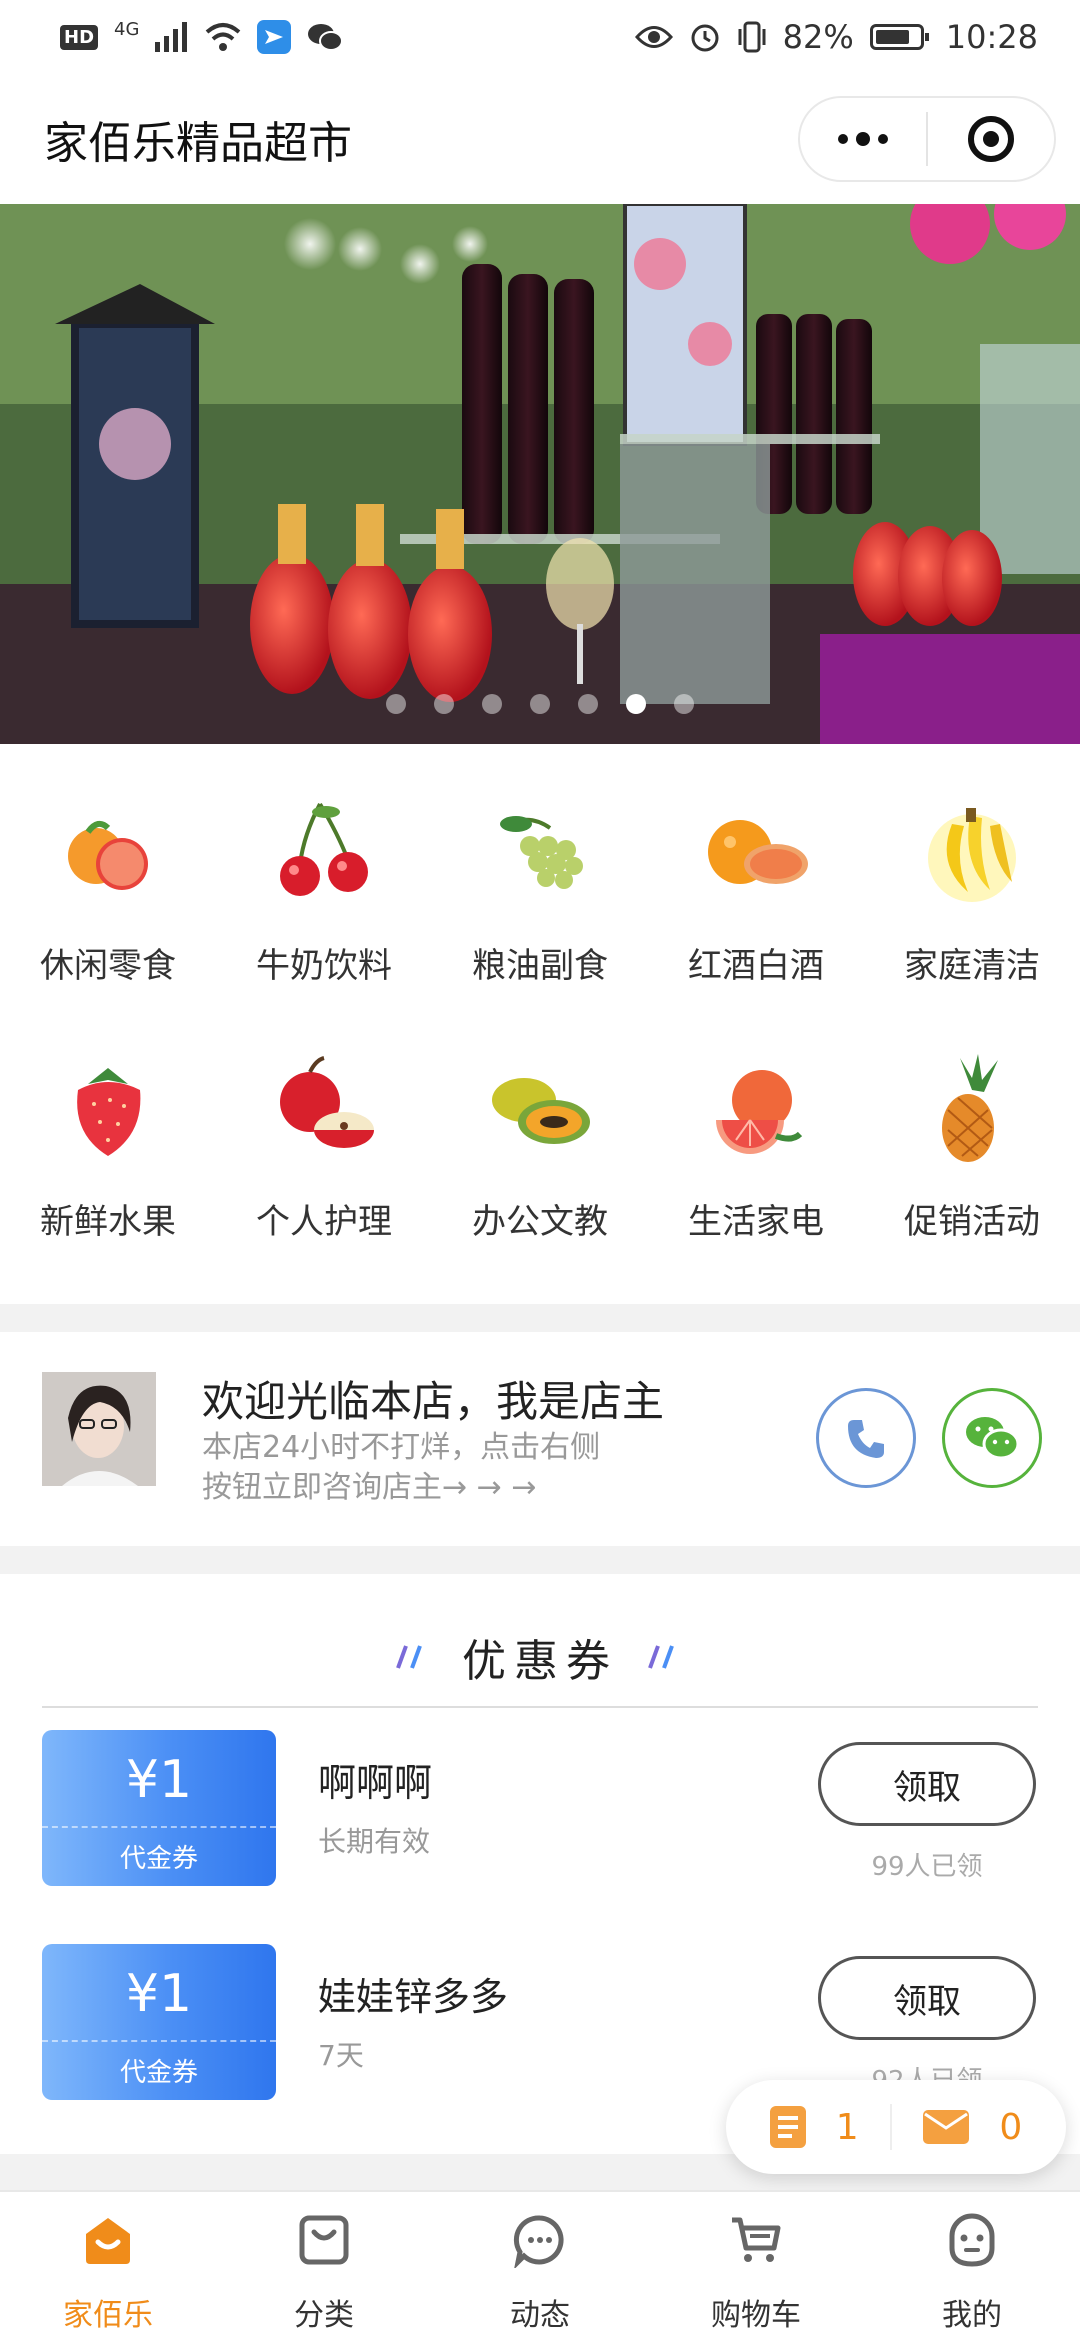 The height and width of the screenshot is (2340, 1080). I want to click on phone-icon, so click(866, 1439).